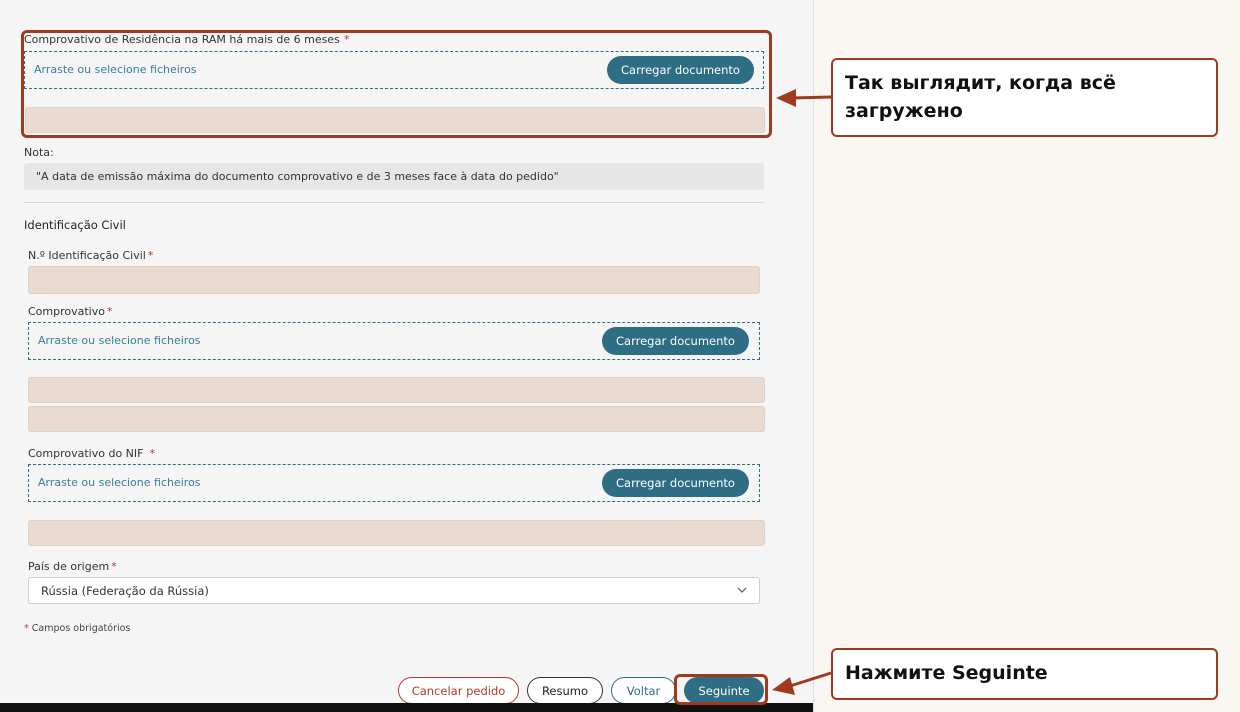  What do you see at coordinates (804, 98) in the screenshot?
I see `arrow-to-uploaded-section` at bounding box center [804, 98].